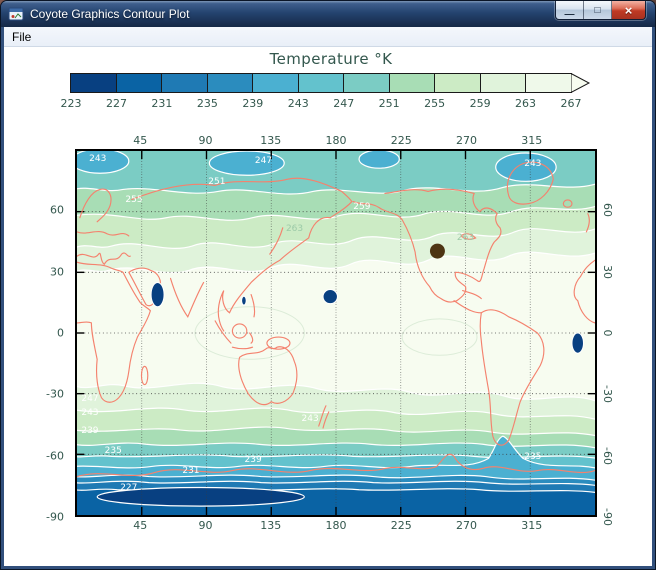  Describe the element at coordinates (200, 496) in the screenshot. I see `antarctic-coldest-blob` at that location.